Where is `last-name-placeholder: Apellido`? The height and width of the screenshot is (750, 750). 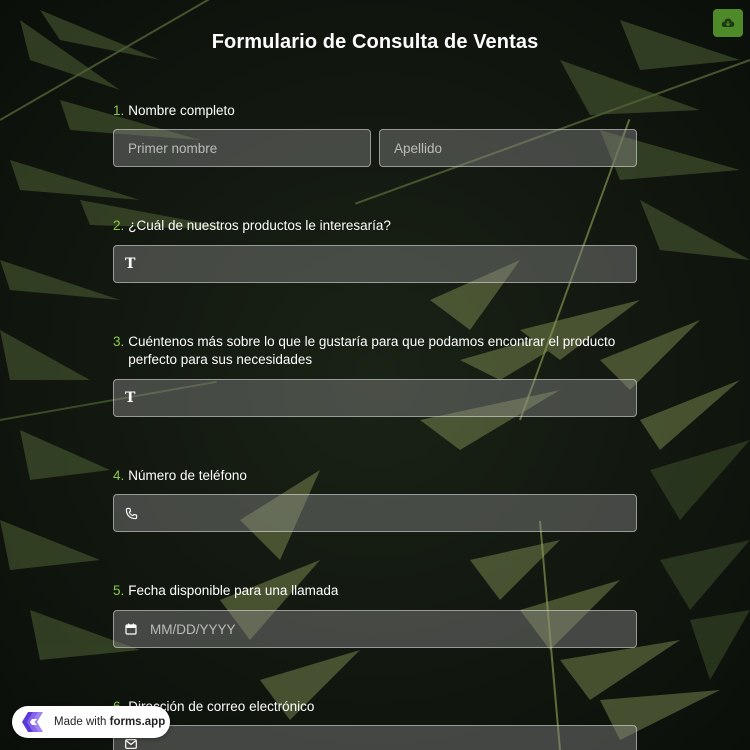
last-name-placeholder: Apellido is located at coordinates (418, 148).